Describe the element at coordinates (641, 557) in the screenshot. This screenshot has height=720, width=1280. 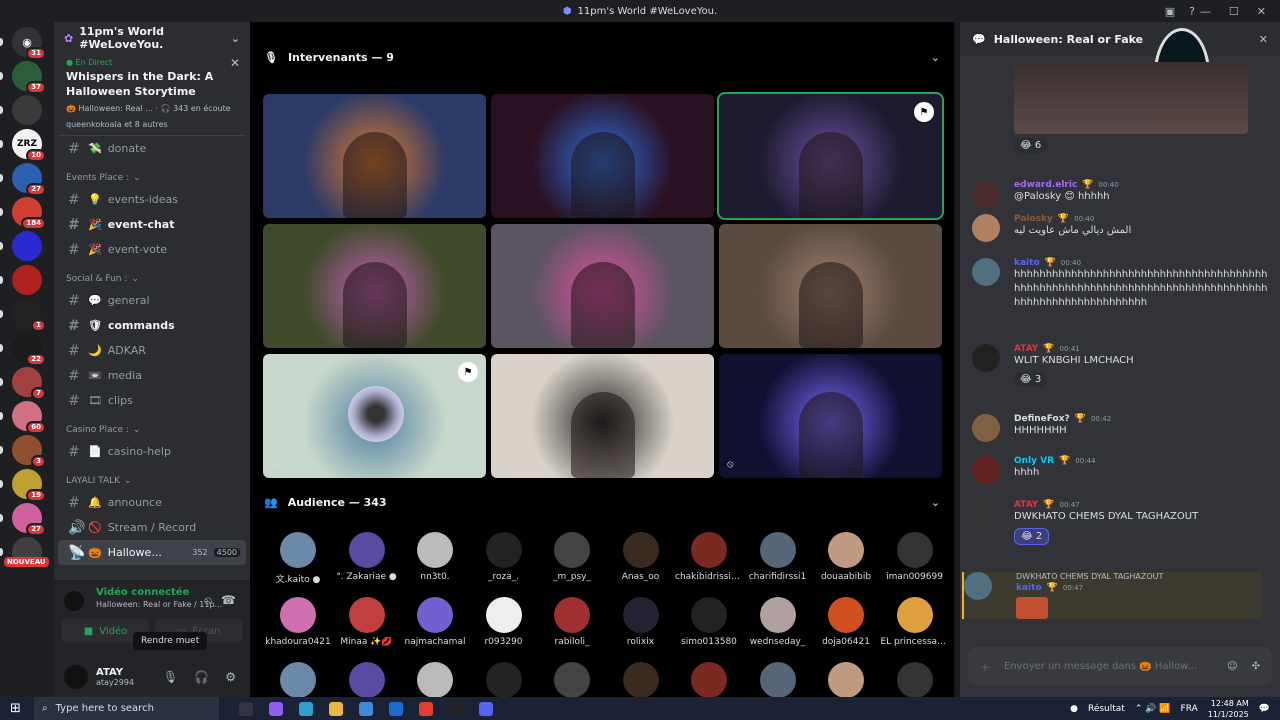
I see `audience-member: Anas_oo` at that location.